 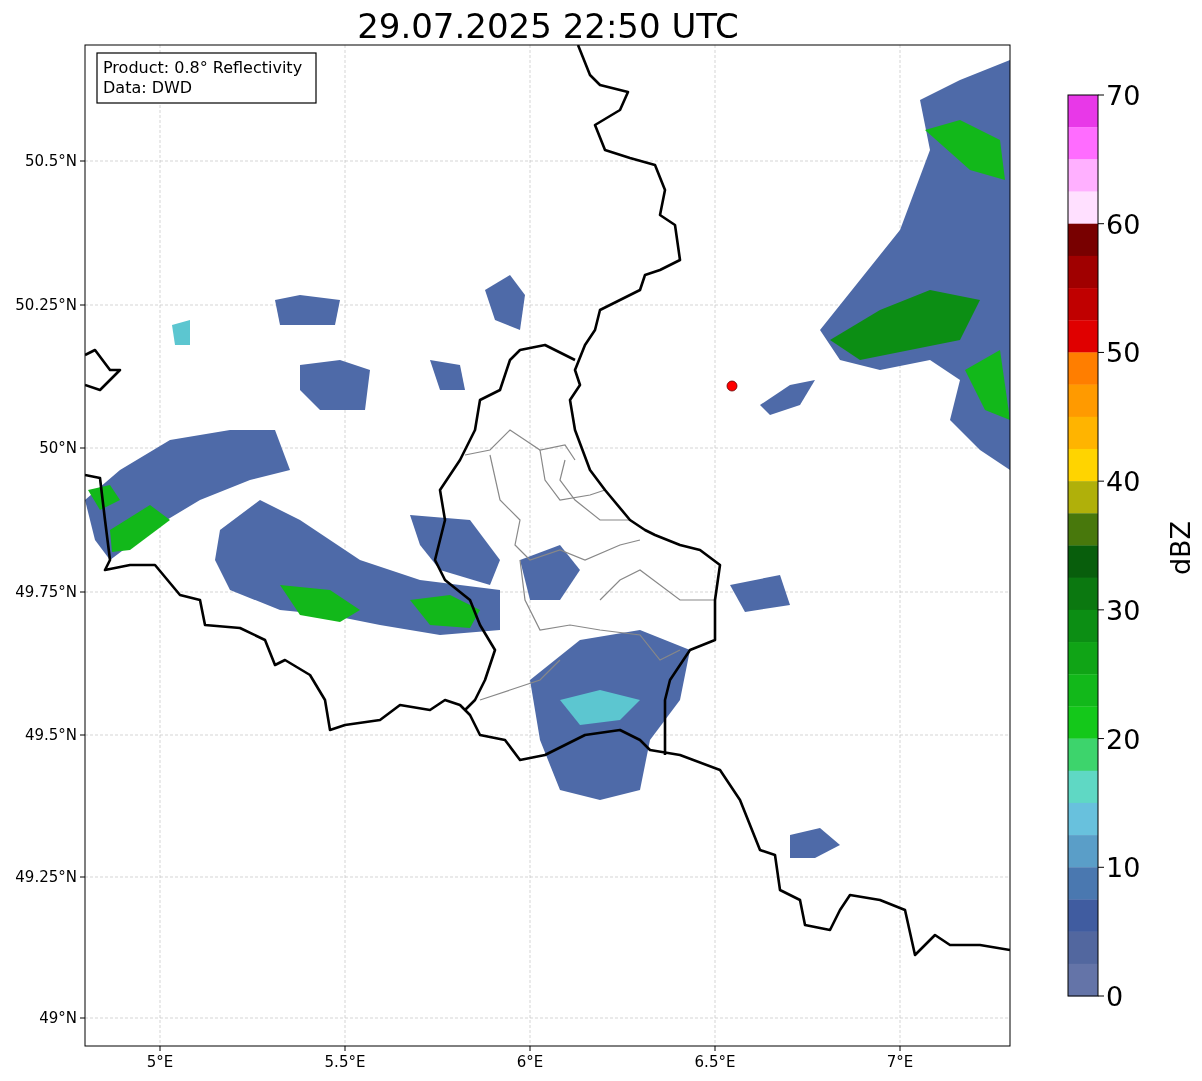 I want to click on colorbar-tick-label: 50, so click(x=1123, y=353).